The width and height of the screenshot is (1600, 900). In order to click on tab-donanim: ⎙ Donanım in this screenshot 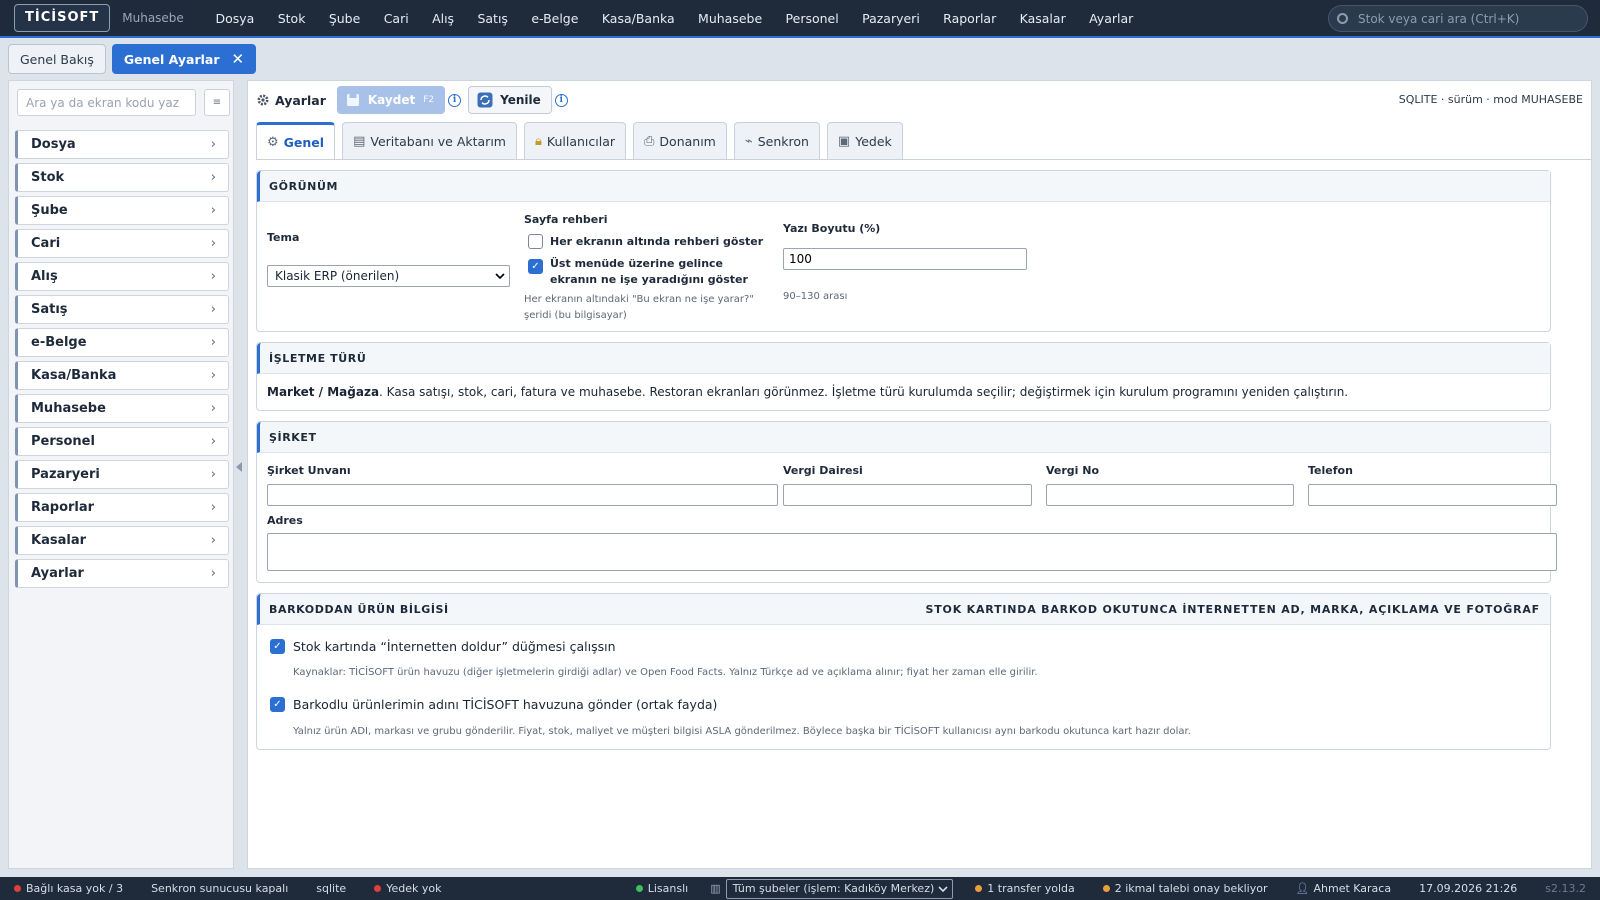, I will do `click(680, 141)`.